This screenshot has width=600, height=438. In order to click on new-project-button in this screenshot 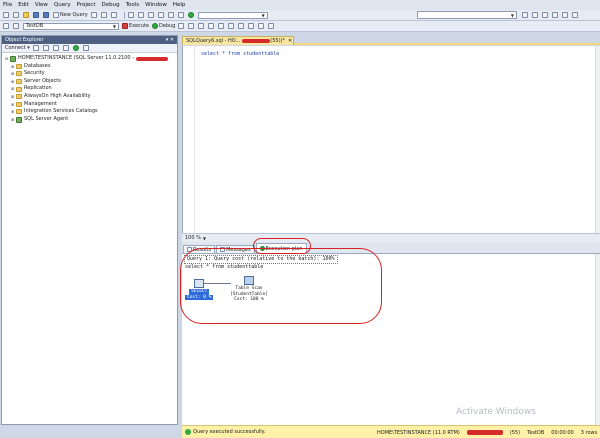, I will do `click(6, 15)`.